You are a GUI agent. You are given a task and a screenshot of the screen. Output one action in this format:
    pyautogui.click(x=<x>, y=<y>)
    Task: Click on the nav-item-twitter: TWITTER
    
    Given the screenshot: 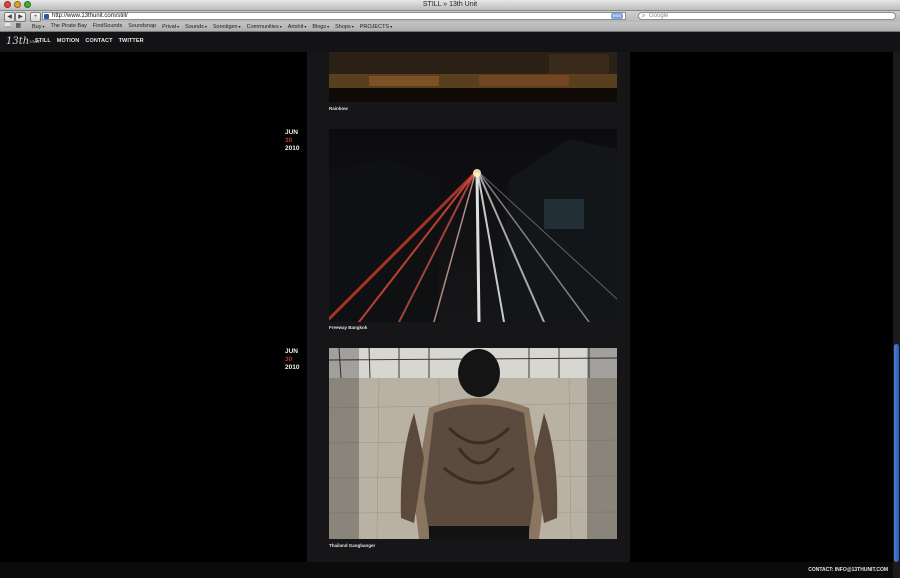 What is the action you would take?
    pyautogui.click(x=131, y=41)
    